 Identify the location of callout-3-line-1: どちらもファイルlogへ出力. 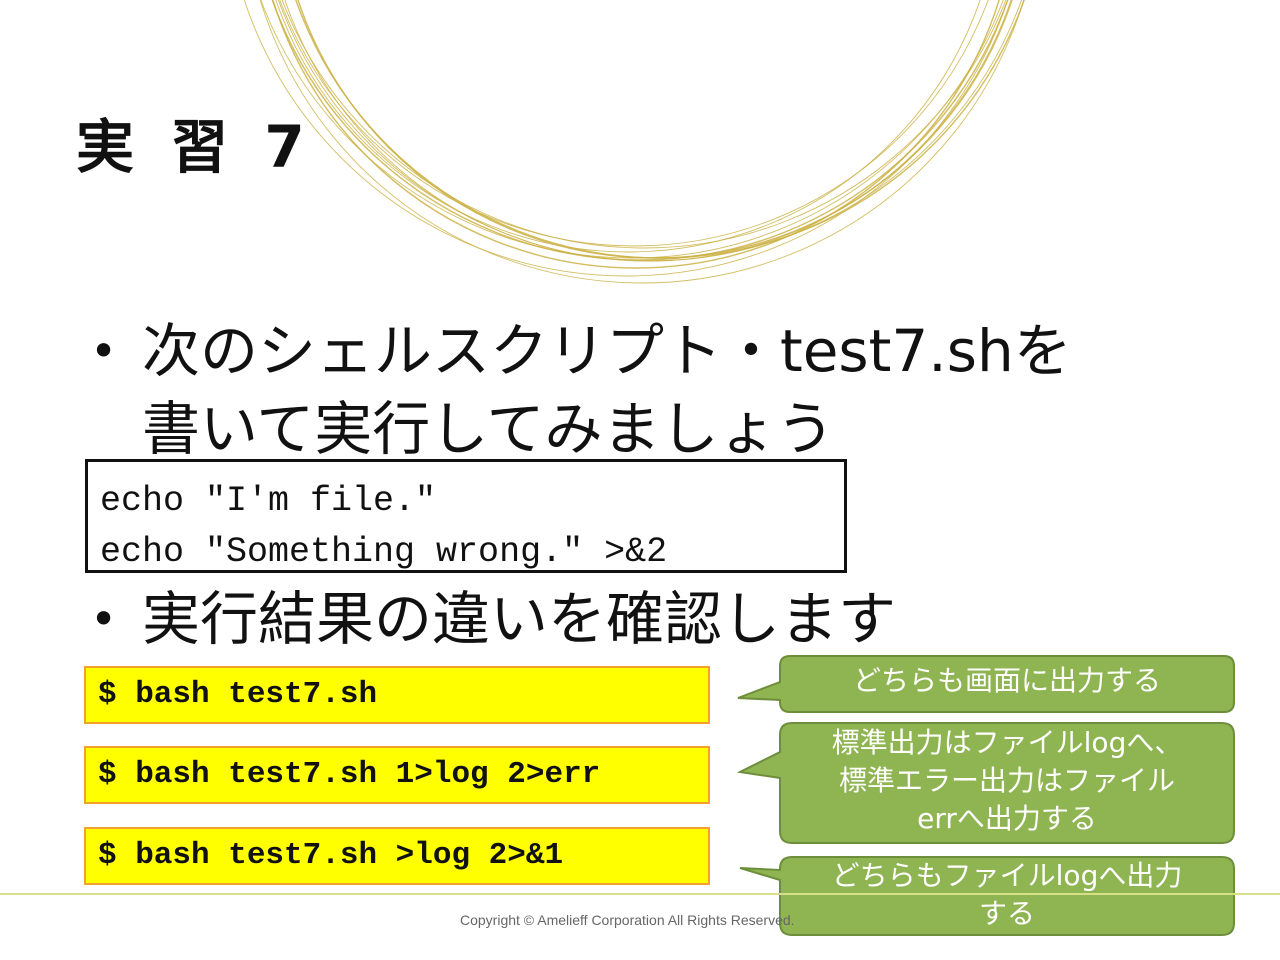
(1007, 875).